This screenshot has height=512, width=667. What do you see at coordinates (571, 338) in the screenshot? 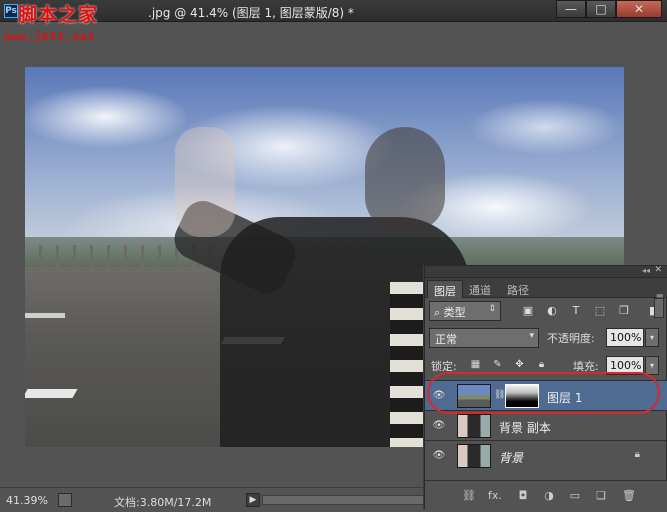
I see `opacity-label: 不透明度:` at bounding box center [571, 338].